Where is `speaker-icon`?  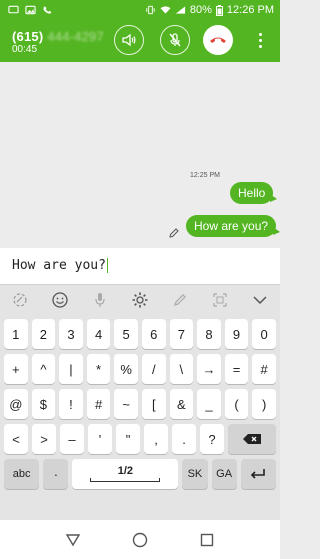 speaker-icon is located at coordinates (129, 40).